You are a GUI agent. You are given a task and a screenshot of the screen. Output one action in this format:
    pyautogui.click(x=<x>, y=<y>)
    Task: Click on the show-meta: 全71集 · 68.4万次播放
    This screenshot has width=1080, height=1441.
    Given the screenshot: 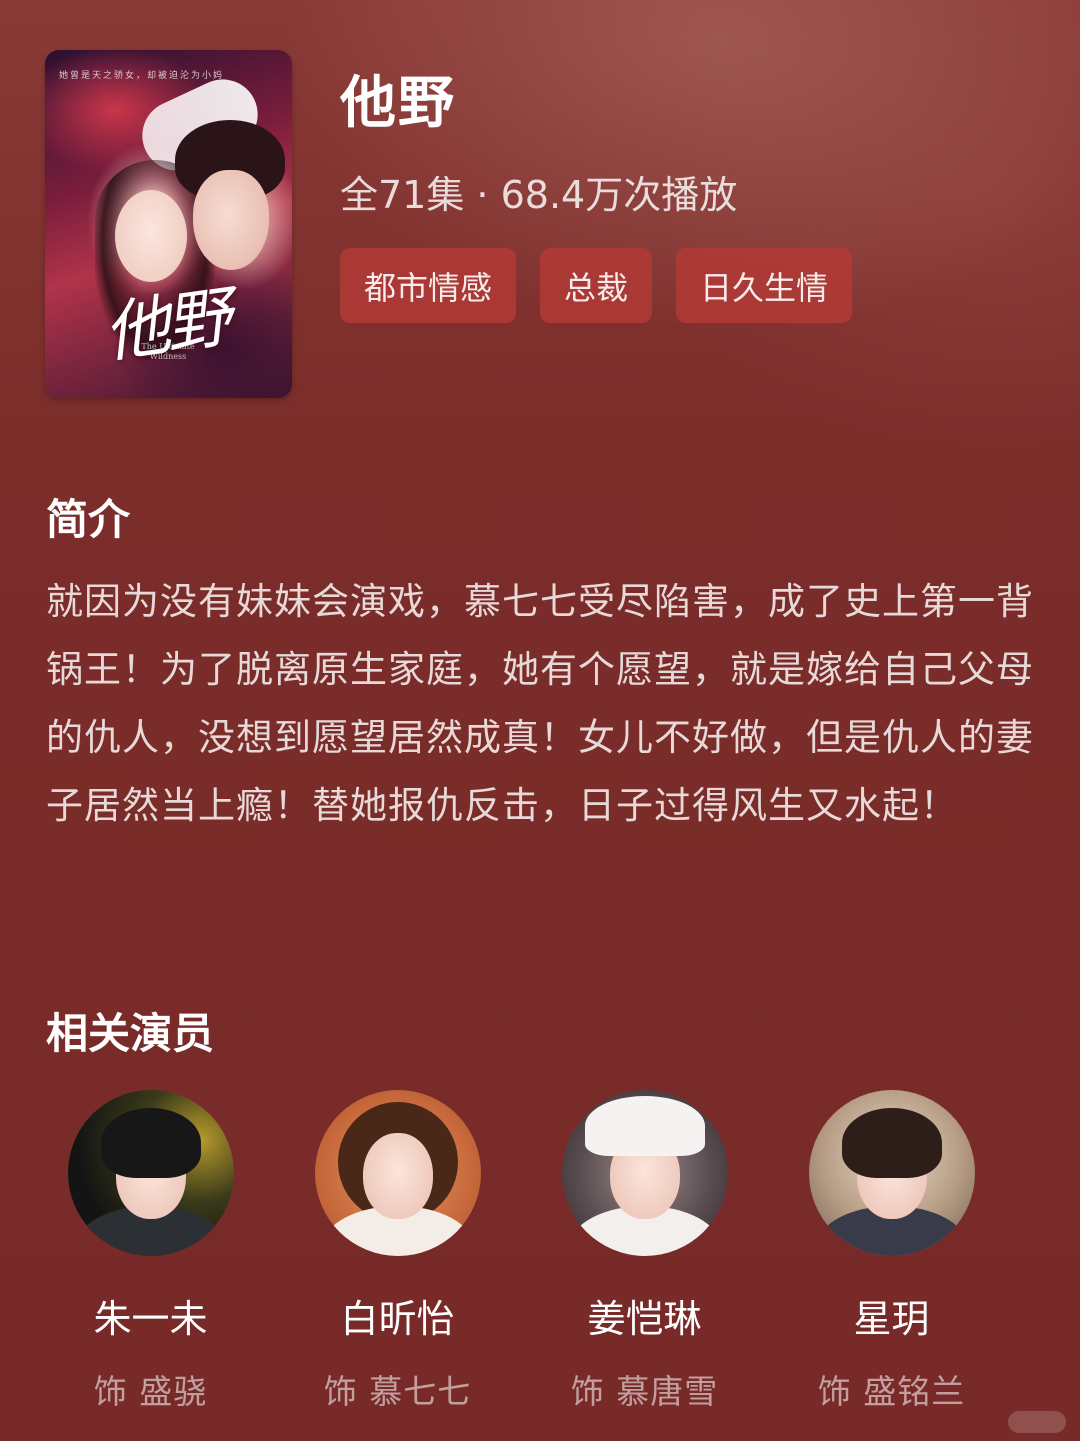 What is the action you would take?
    pyautogui.click(x=539, y=195)
    